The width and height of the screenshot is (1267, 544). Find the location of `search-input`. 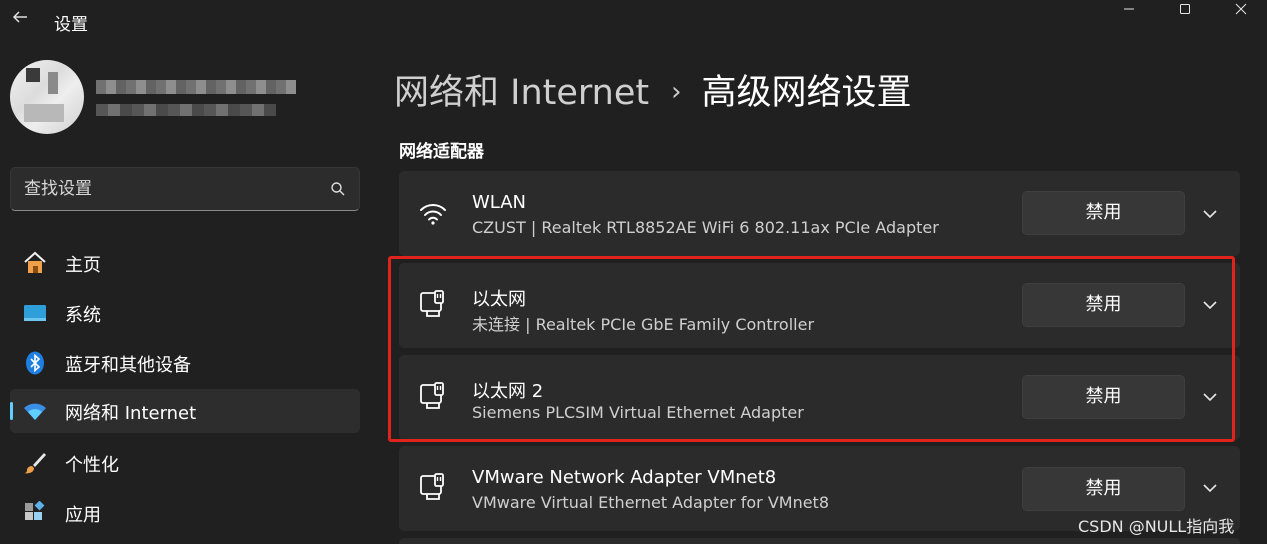

search-input is located at coordinates (169, 189).